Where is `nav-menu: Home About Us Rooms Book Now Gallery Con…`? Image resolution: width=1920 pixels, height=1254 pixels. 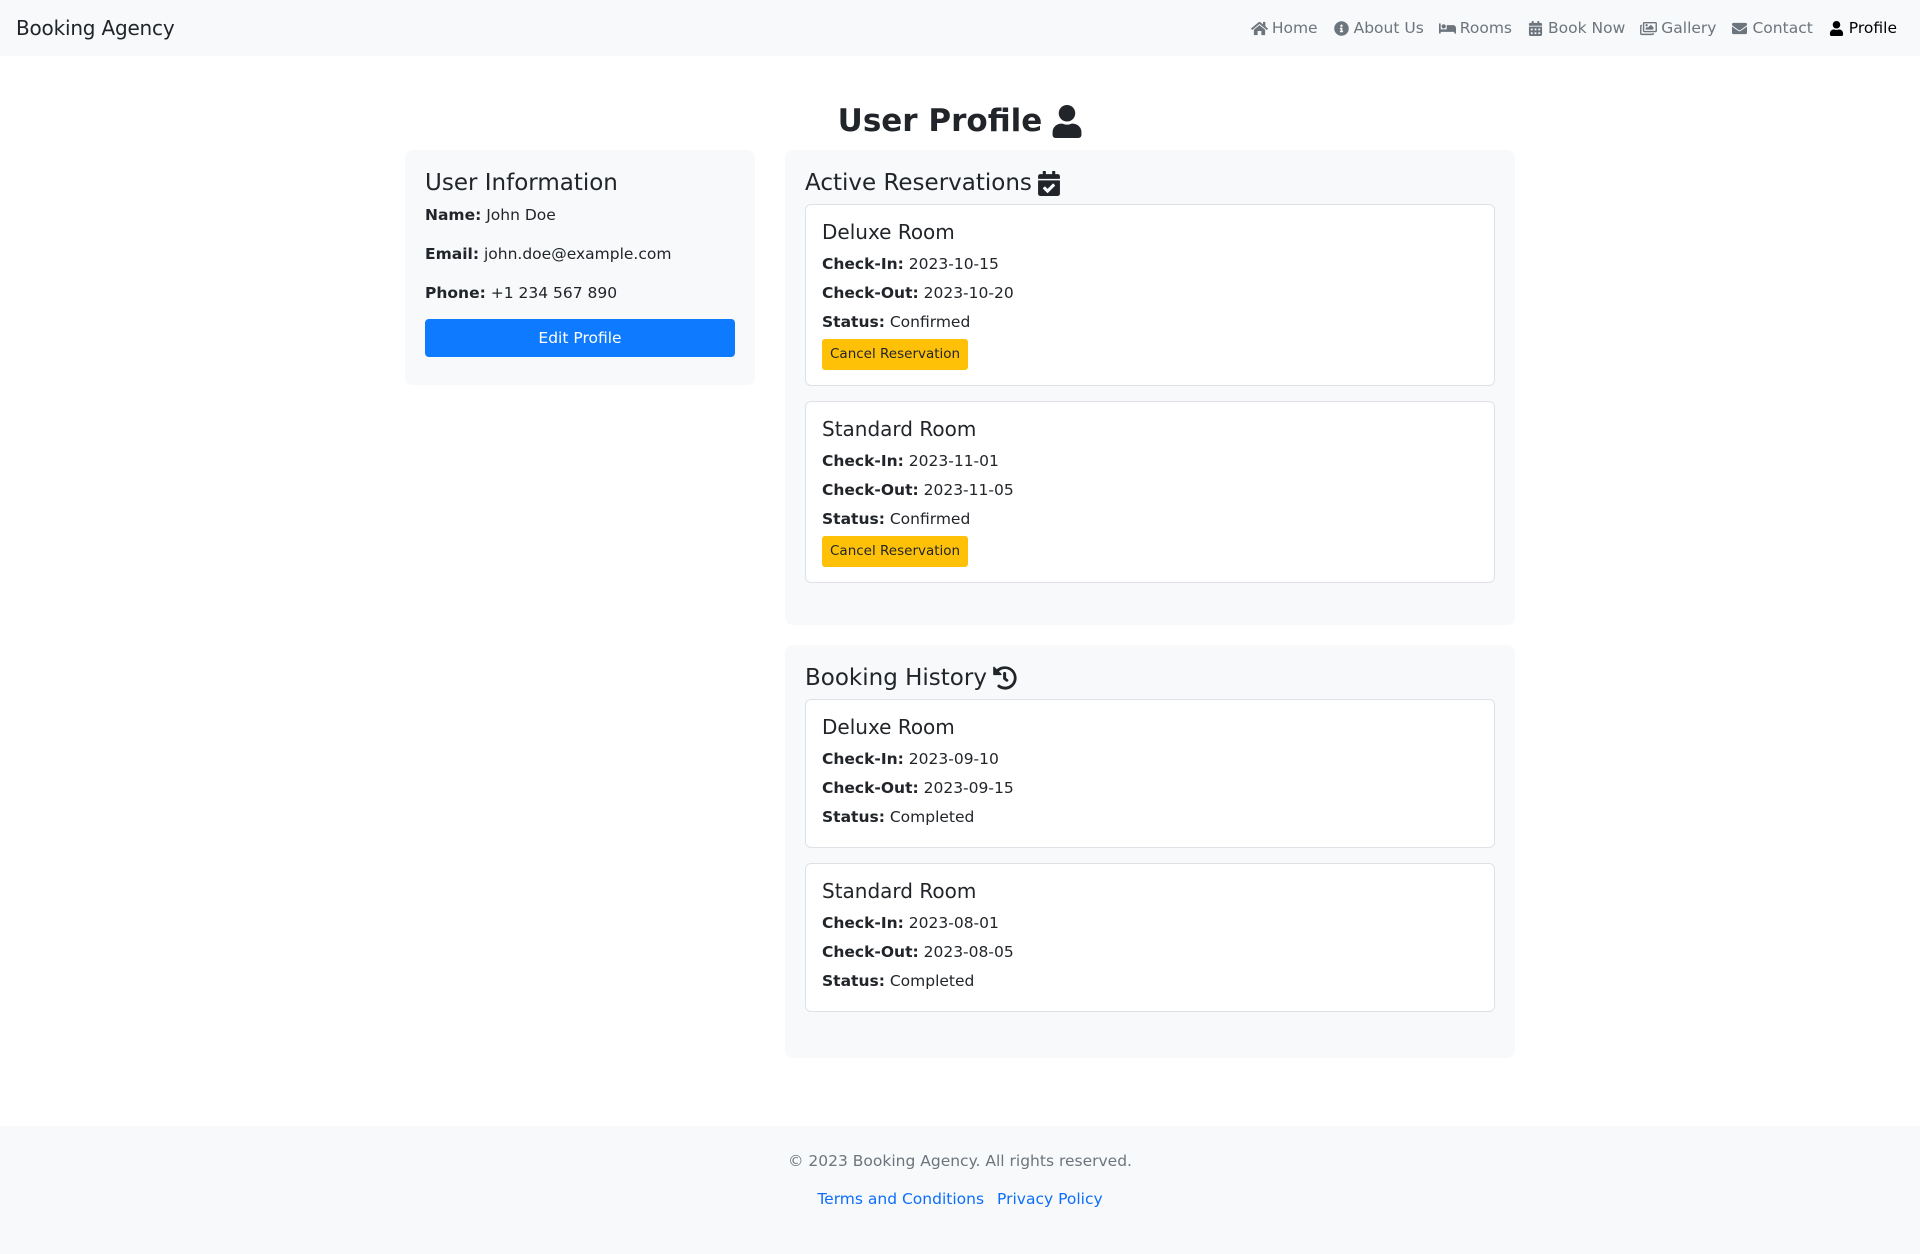
nav-menu: Home About Us Rooms Book Now Gallery Con… is located at coordinates (1573, 28).